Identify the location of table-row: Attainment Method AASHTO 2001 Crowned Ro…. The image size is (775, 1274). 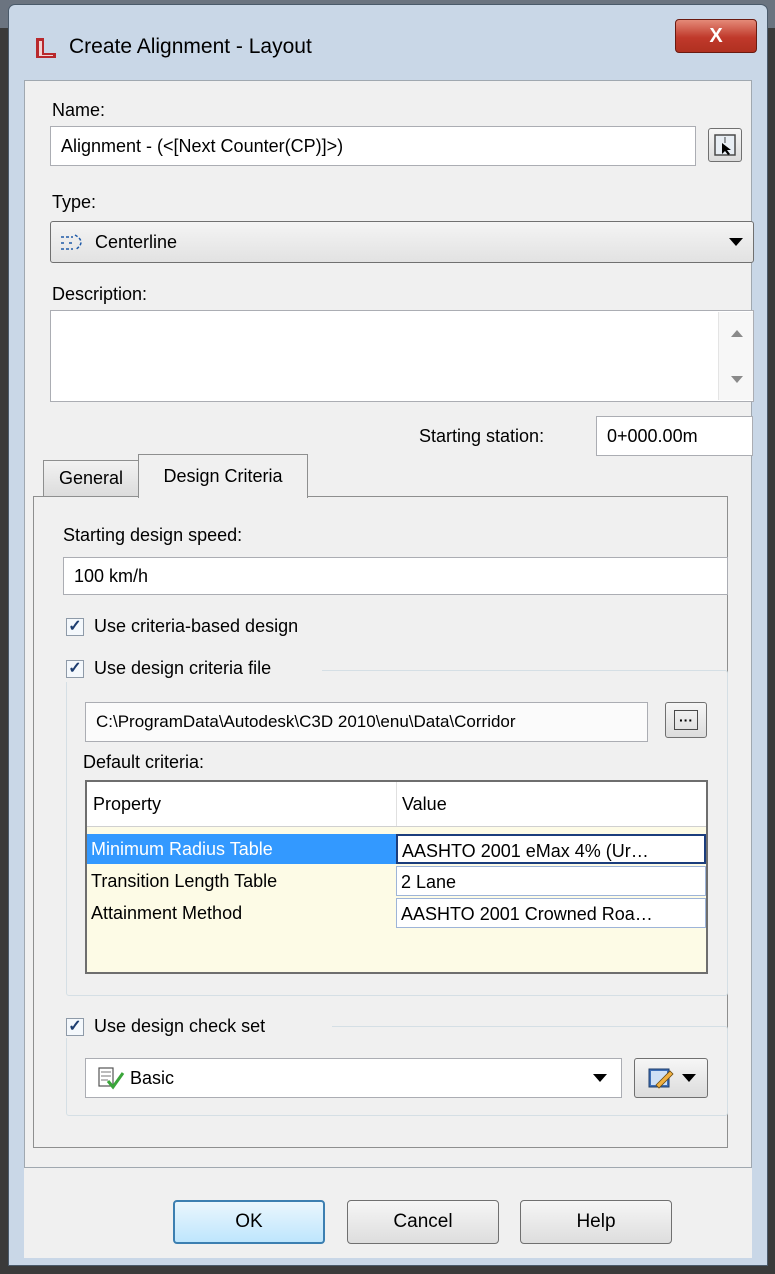
(396, 913).